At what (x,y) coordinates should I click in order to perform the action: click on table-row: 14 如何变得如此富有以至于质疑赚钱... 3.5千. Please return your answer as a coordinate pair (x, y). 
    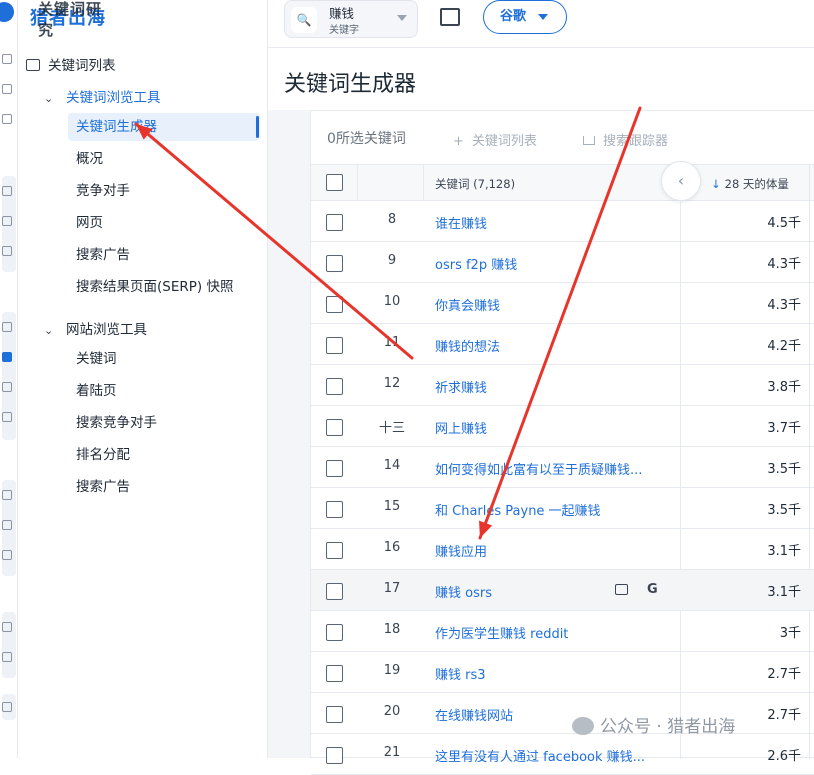
    Looking at the image, I should click on (562, 467).